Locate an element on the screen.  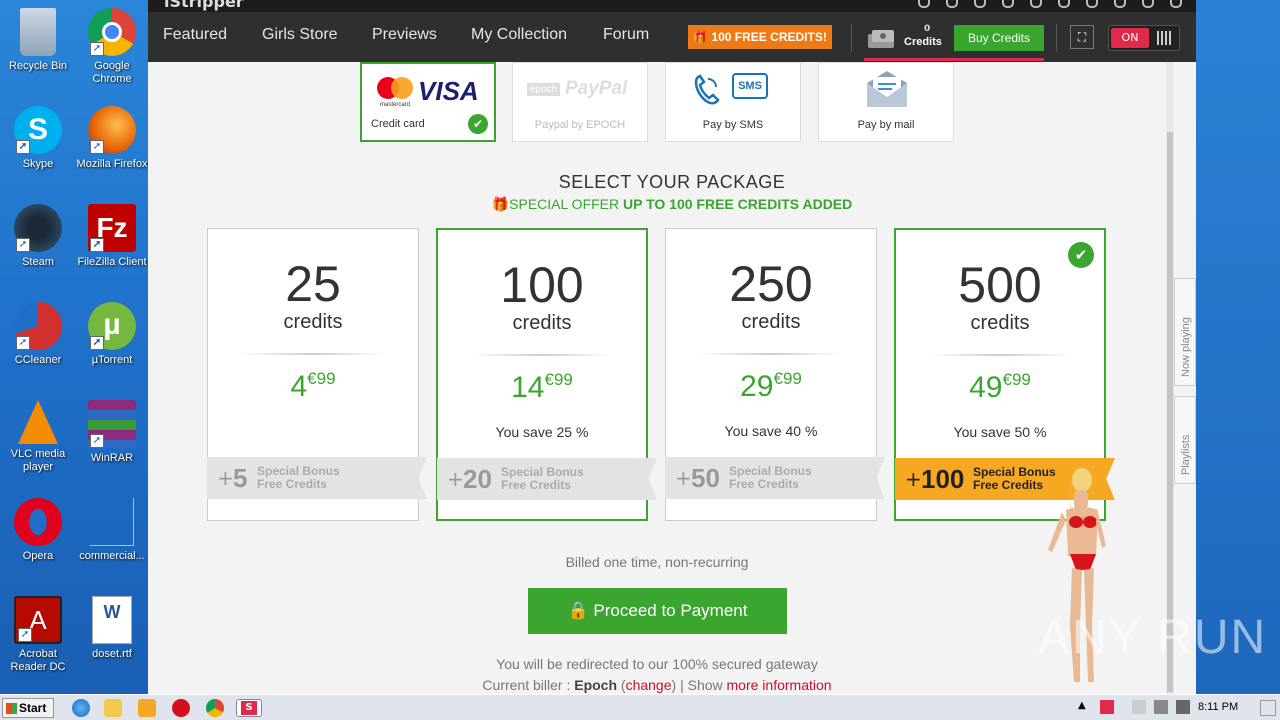
mastercard-logo-icon: mastercard is located at coordinates (395, 92).